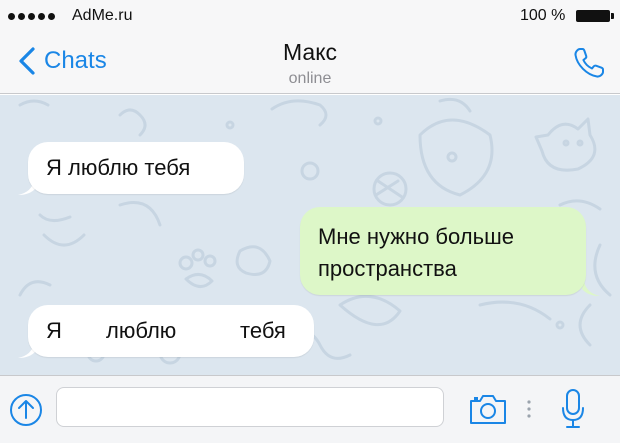  Describe the element at coordinates (310, 16) in the screenshot. I see `status-bar: AdMe.ru 100 %` at that location.